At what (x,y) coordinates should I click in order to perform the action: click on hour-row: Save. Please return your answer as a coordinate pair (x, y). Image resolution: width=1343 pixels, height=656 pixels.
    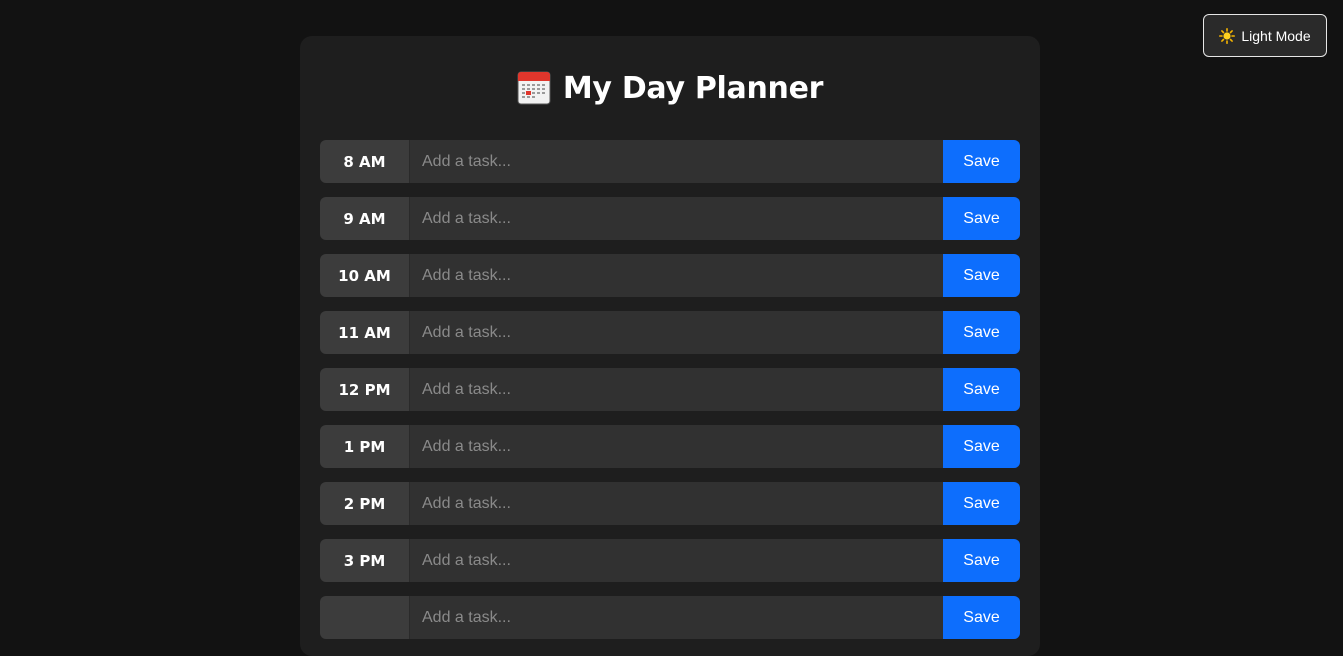
    Looking at the image, I should click on (670, 617).